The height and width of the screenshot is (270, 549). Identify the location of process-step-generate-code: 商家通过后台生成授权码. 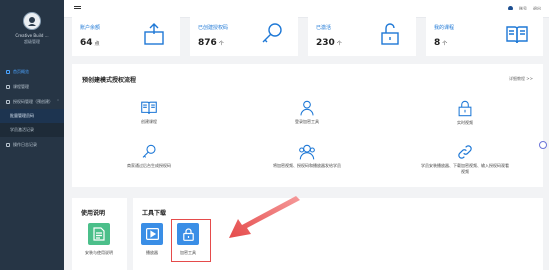
(149, 156).